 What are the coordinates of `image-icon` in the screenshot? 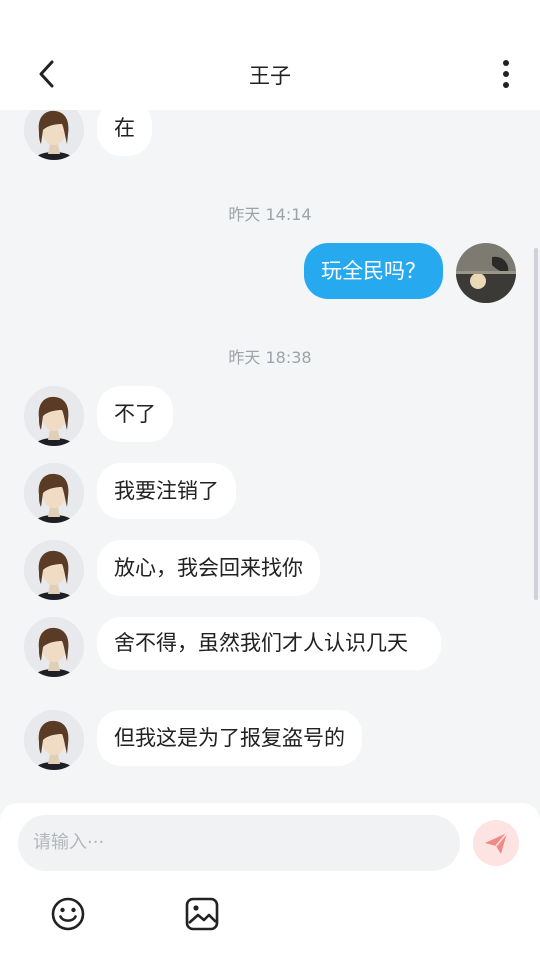 It's located at (202, 914).